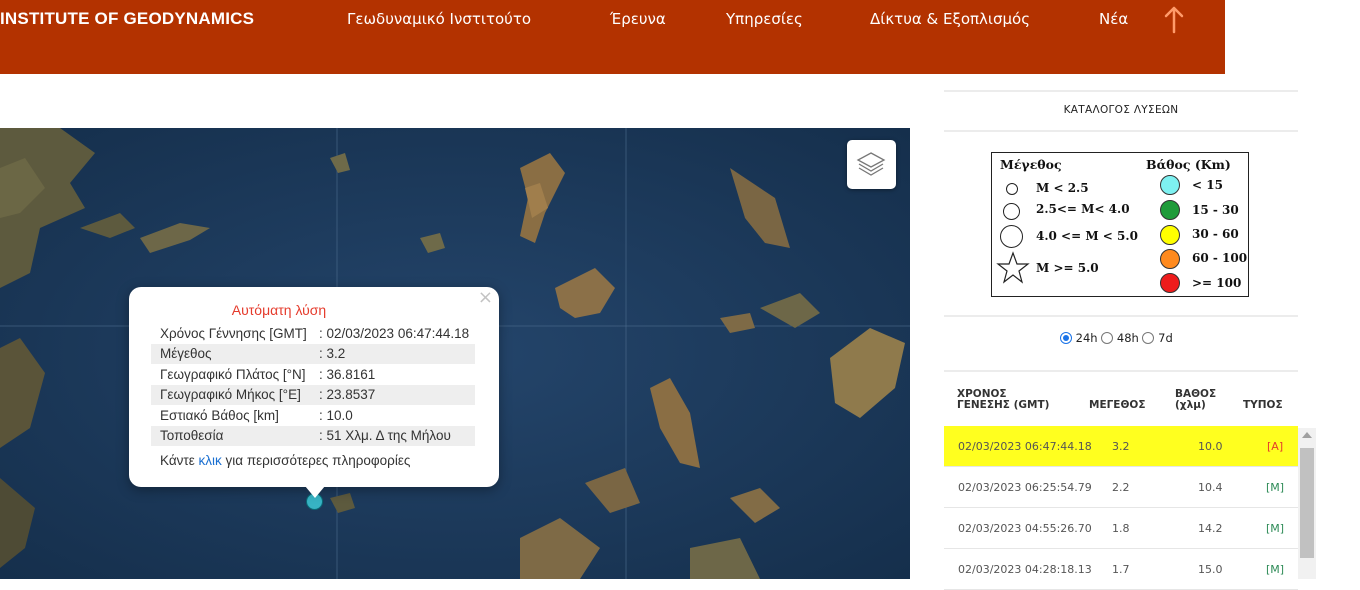 Image resolution: width=1360 pixels, height=590 pixels. Describe the element at coordinates (485, 297) in the screenshot. I see `popup-close-button: ×` at that location.